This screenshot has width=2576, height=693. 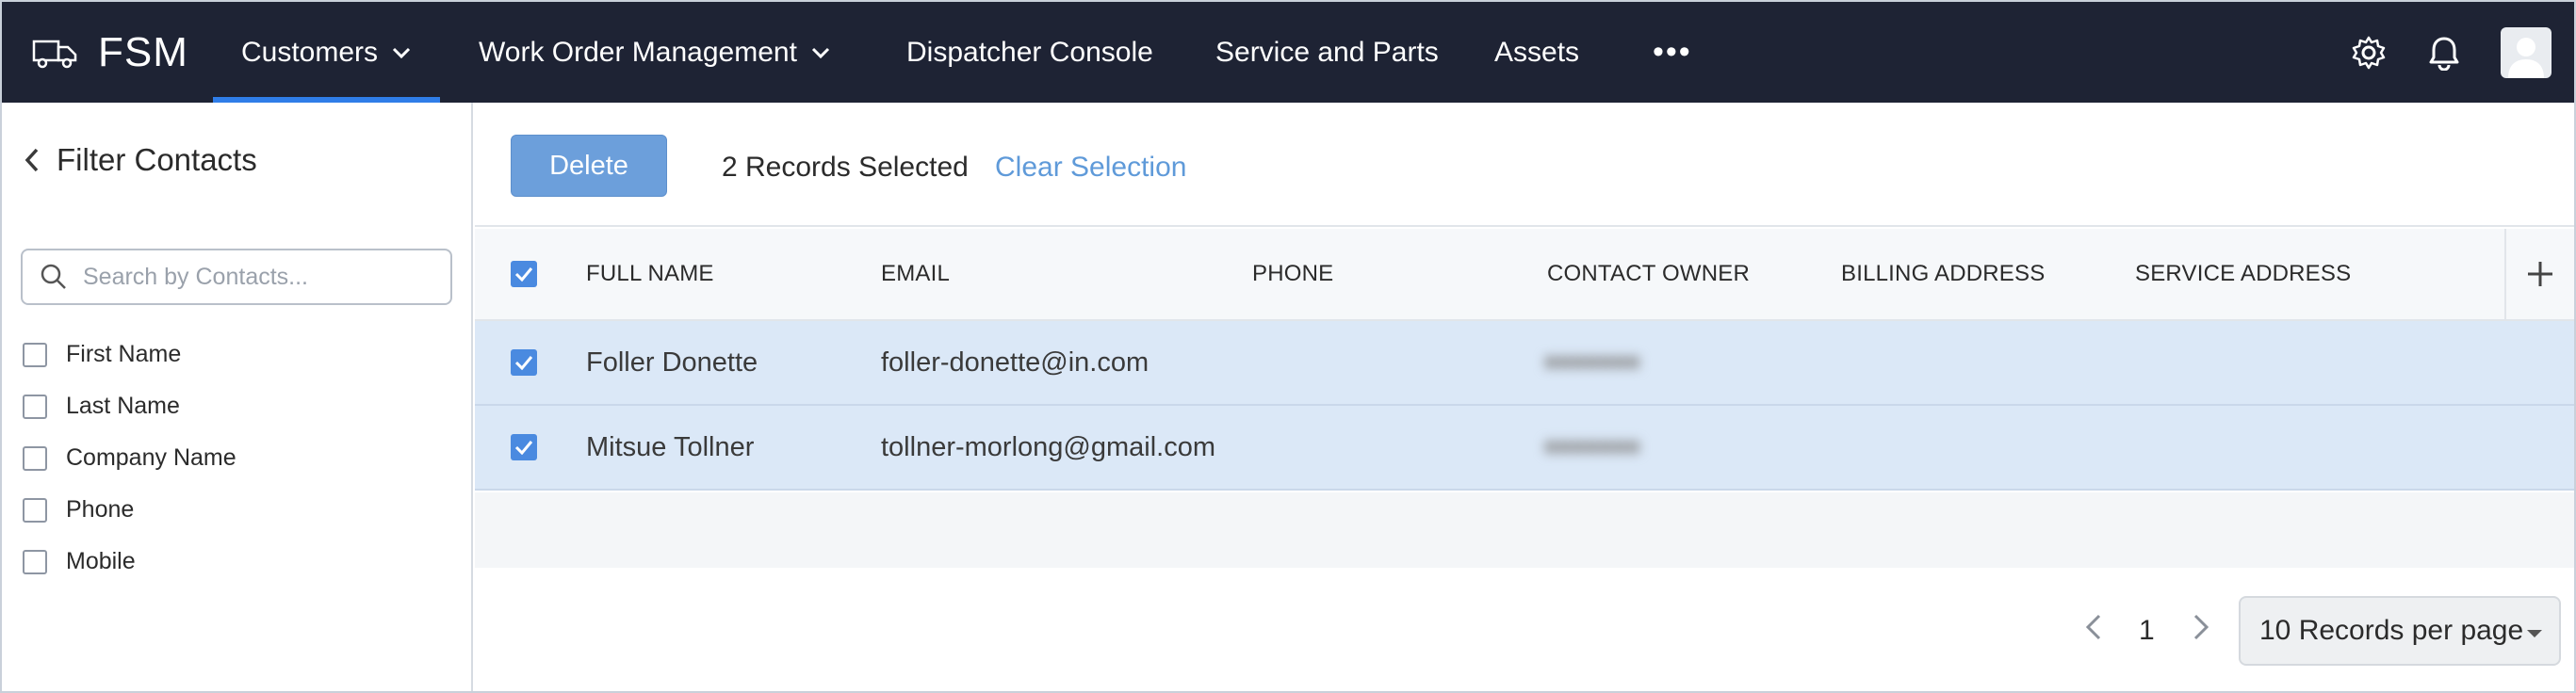 I want to click on nav-assets-label: Assets, so click(x=1537, y=52).